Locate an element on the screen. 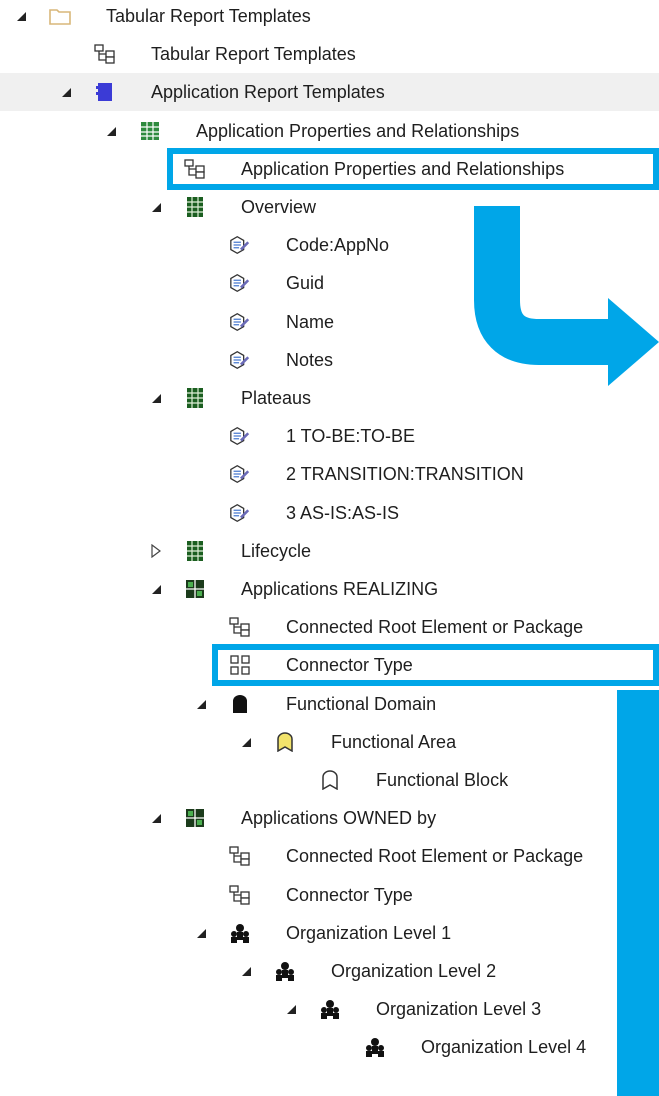  tree-item-label: Notes is located at coordinates (310, 359).